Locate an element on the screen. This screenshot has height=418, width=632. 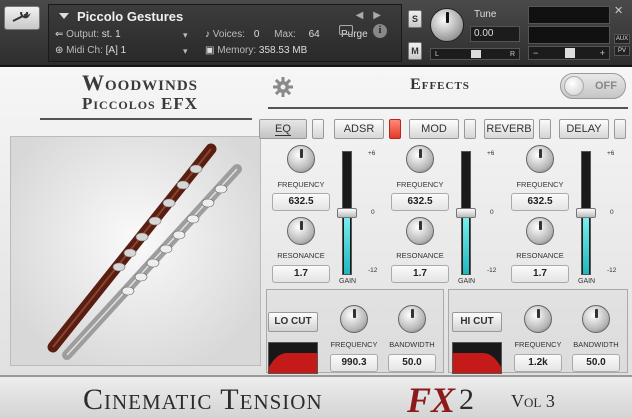
adsr-led is located at coordinates (395, 129).